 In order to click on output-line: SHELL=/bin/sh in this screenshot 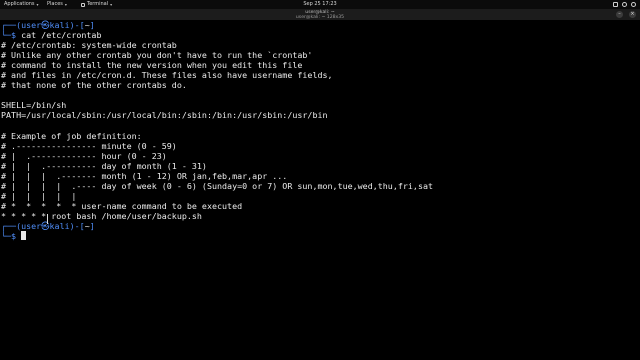, I will do `click(34, 105)`.